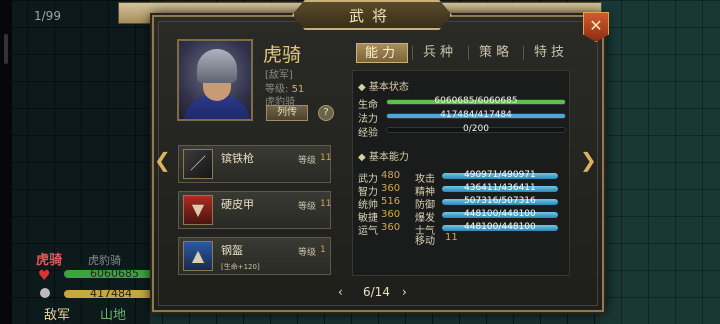  Describe the element at coordinates (57, 315) in the screenshot. I see `unit-faction: 敌军` at that location.